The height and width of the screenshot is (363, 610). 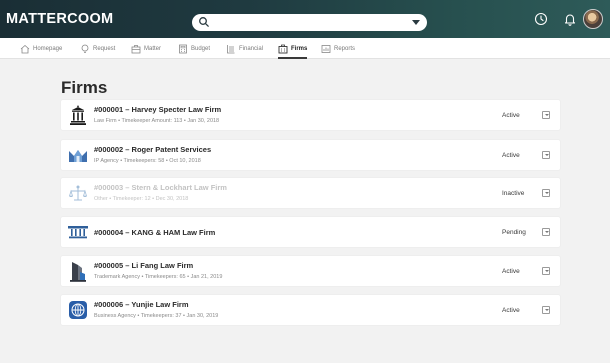 I want to click on search-bar, so click(x=309, y=22).